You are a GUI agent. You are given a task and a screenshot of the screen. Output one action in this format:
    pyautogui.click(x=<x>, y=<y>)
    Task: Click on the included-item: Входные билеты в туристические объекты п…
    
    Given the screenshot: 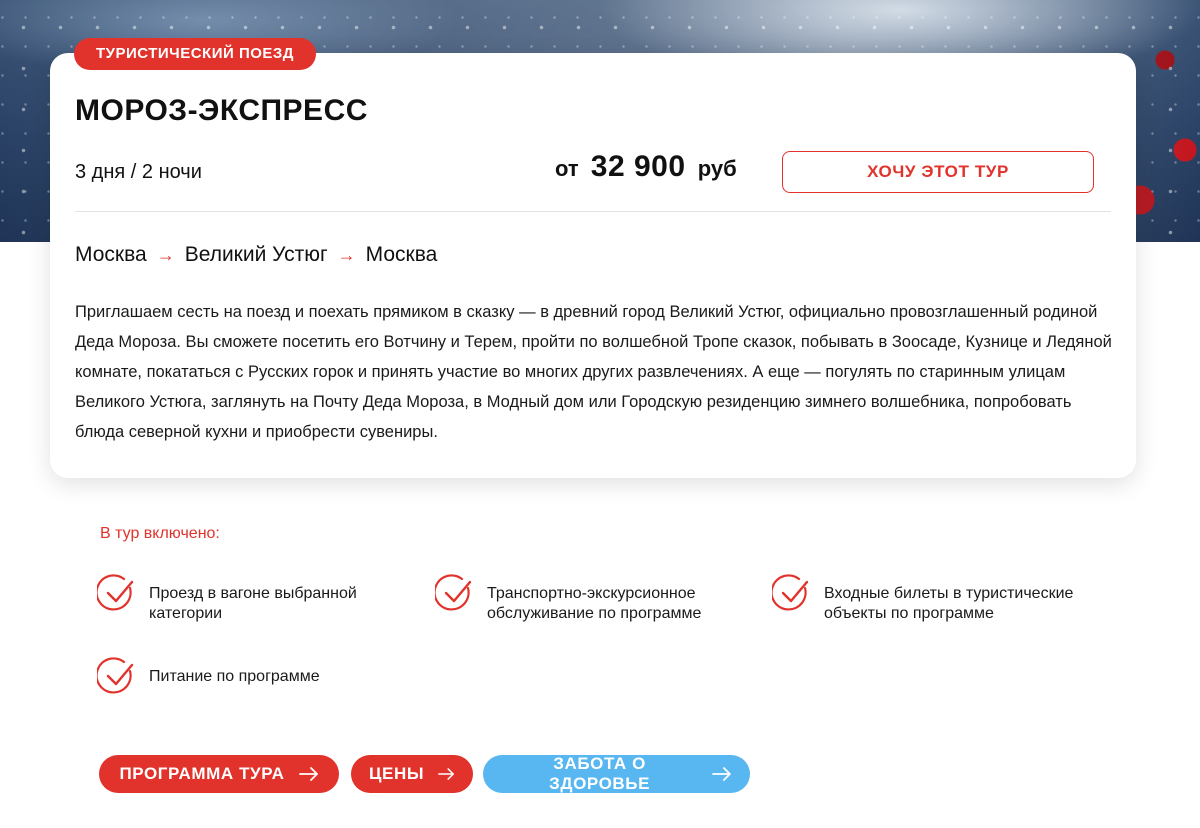 What is the action you would take?
    pyautogui.click(x=932, y=599)
    